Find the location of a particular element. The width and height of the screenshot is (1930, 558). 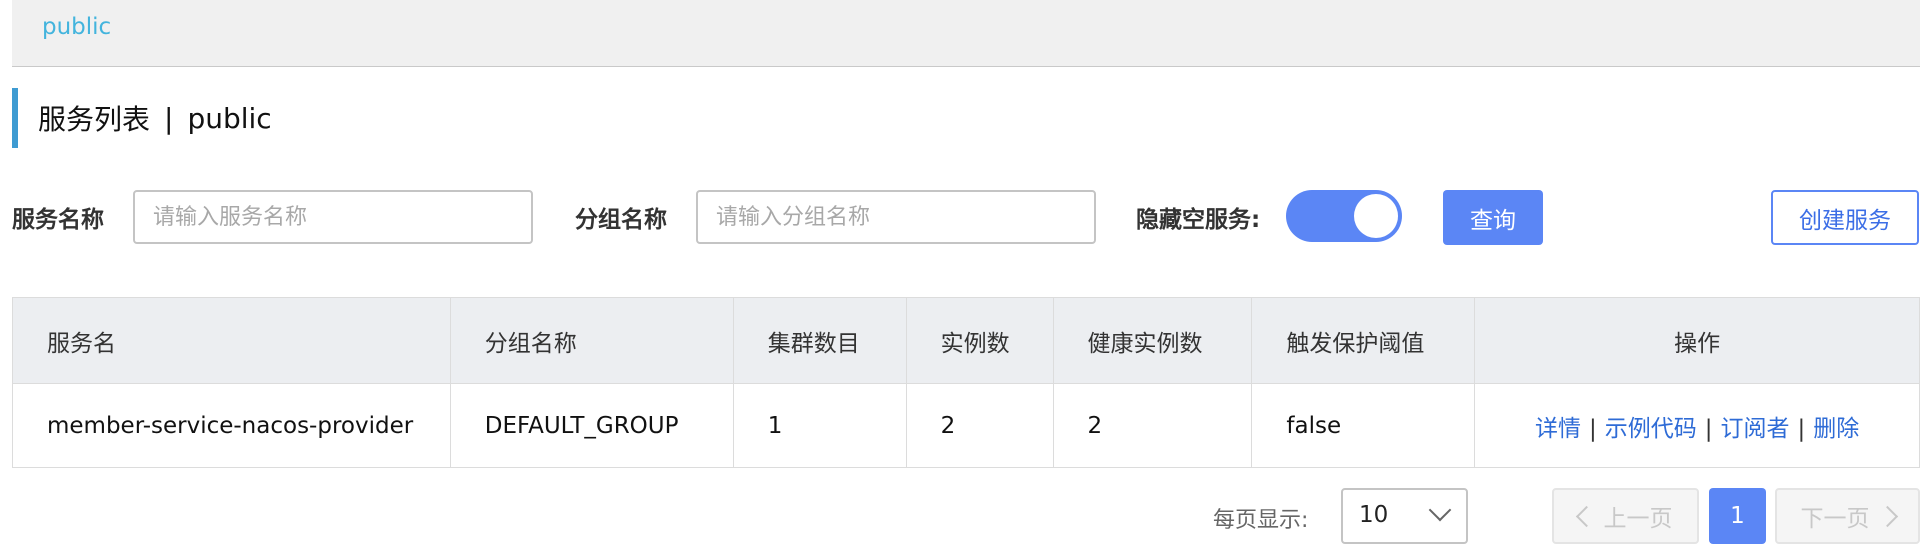

cell-protect-threshold: false is located at coordinates (1363, 425).